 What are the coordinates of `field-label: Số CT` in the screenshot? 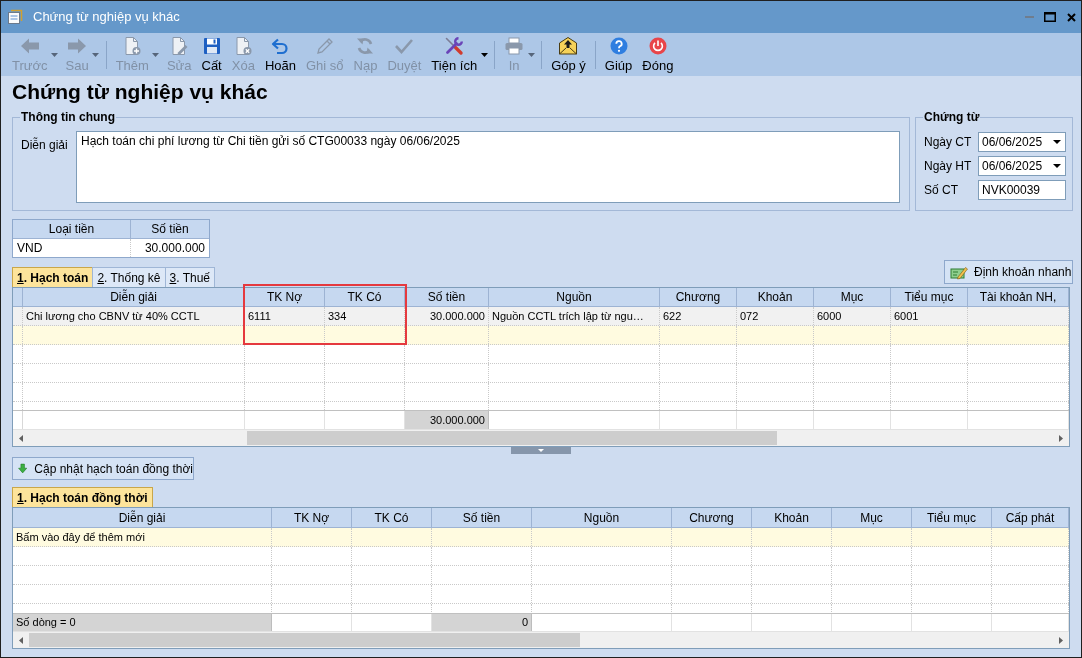 It's located at (941, 190).